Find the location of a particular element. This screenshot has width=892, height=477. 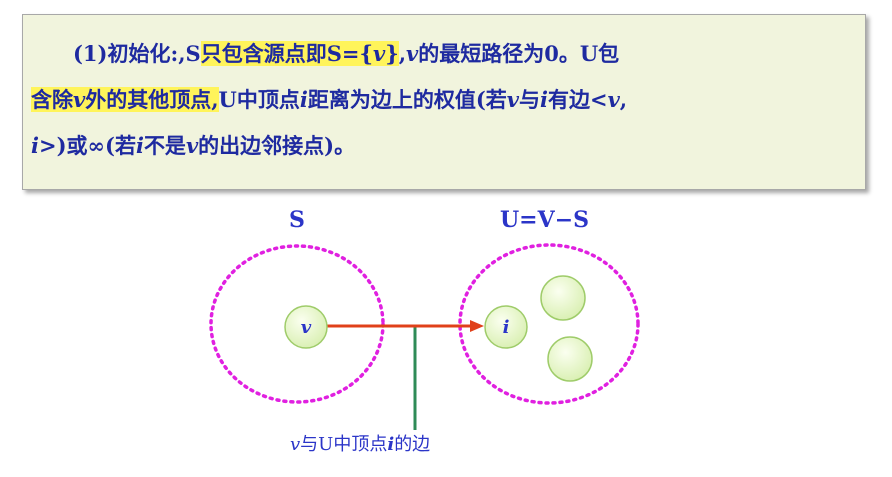

arrowhead is located at coordinates (477, 326).